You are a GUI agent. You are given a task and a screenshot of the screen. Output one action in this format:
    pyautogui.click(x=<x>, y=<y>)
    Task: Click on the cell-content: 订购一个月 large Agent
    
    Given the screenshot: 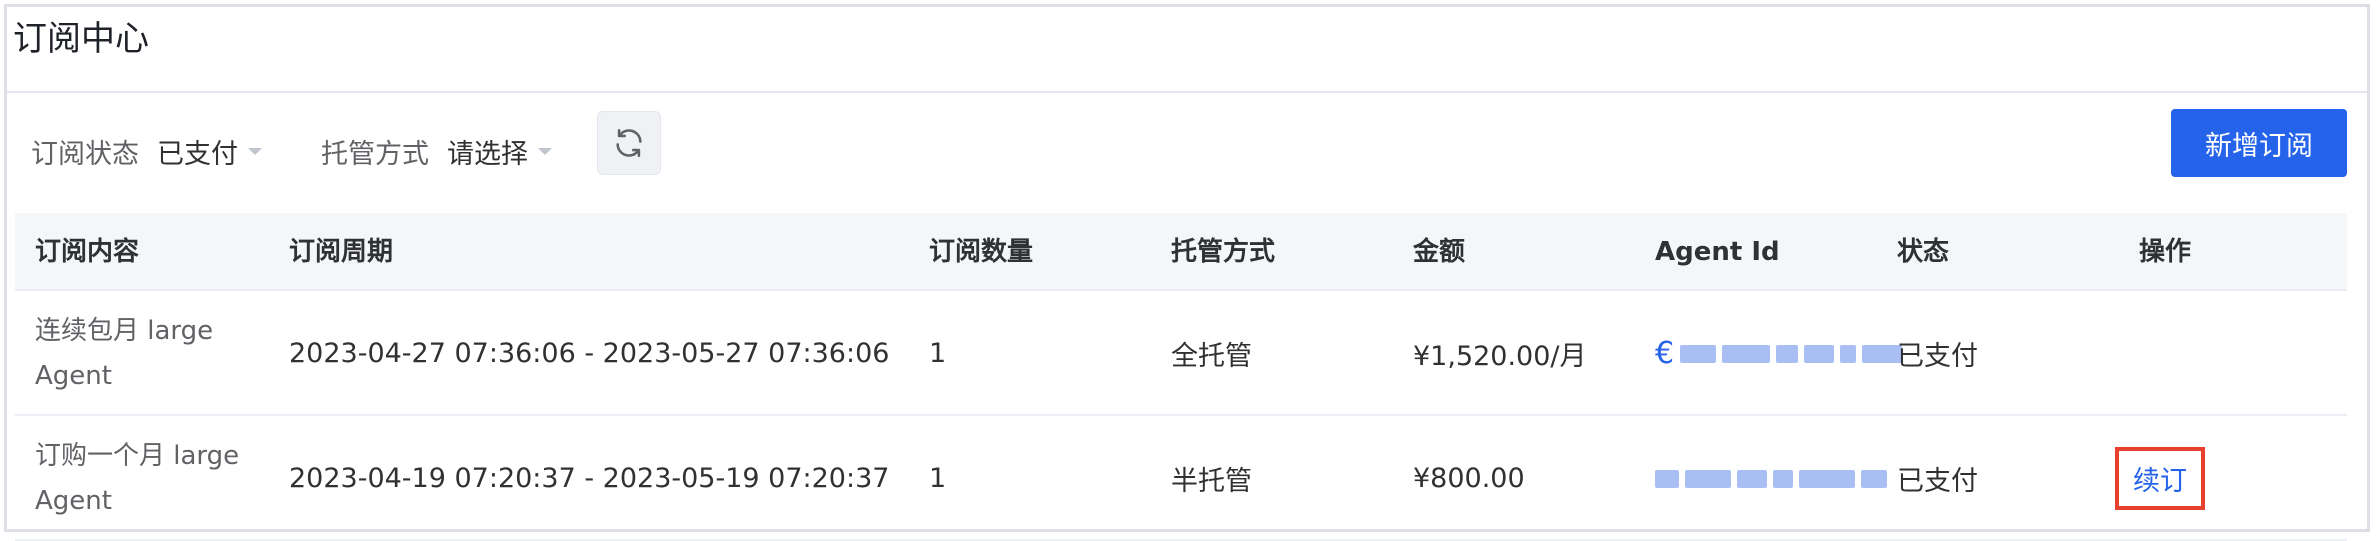 What is the action you would take?
    pyautogui.click(x=137, y=478)
    